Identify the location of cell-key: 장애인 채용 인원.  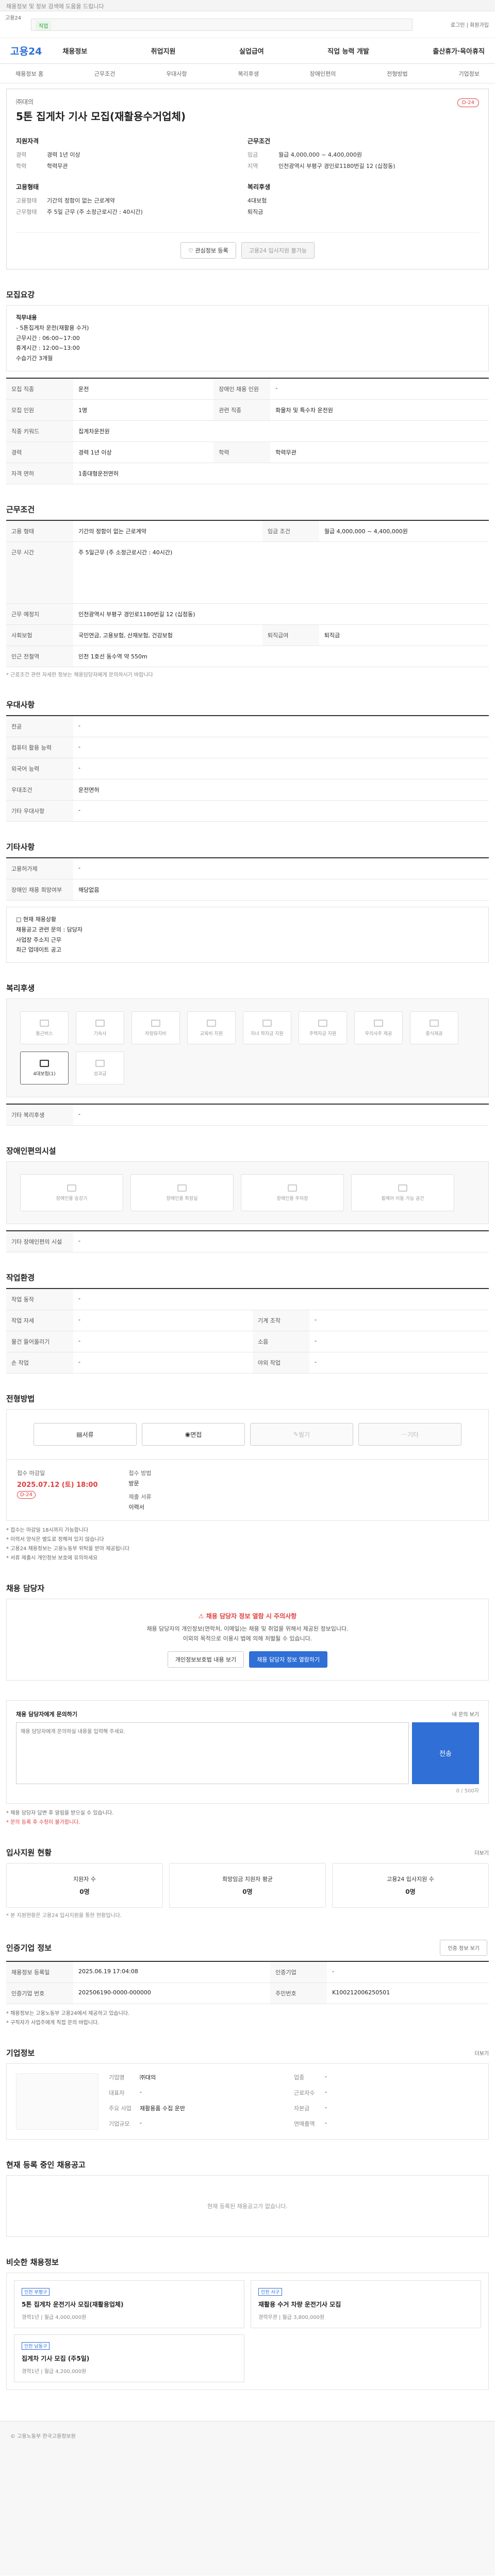
(242, 389).